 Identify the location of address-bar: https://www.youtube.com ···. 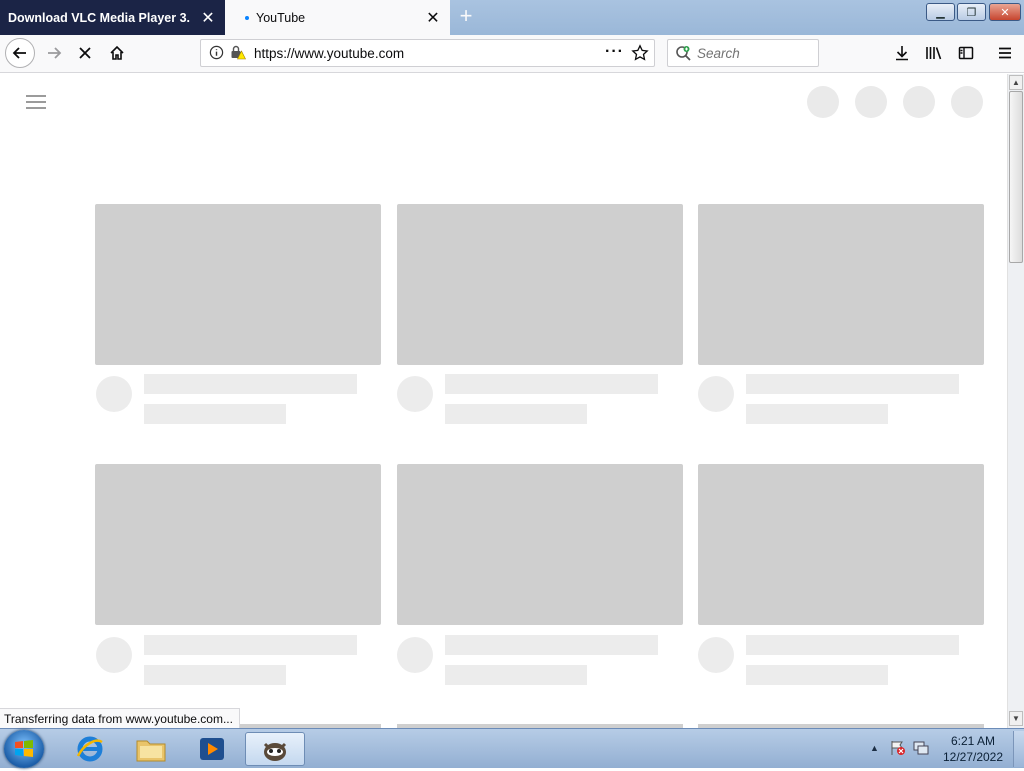
(427, 53).